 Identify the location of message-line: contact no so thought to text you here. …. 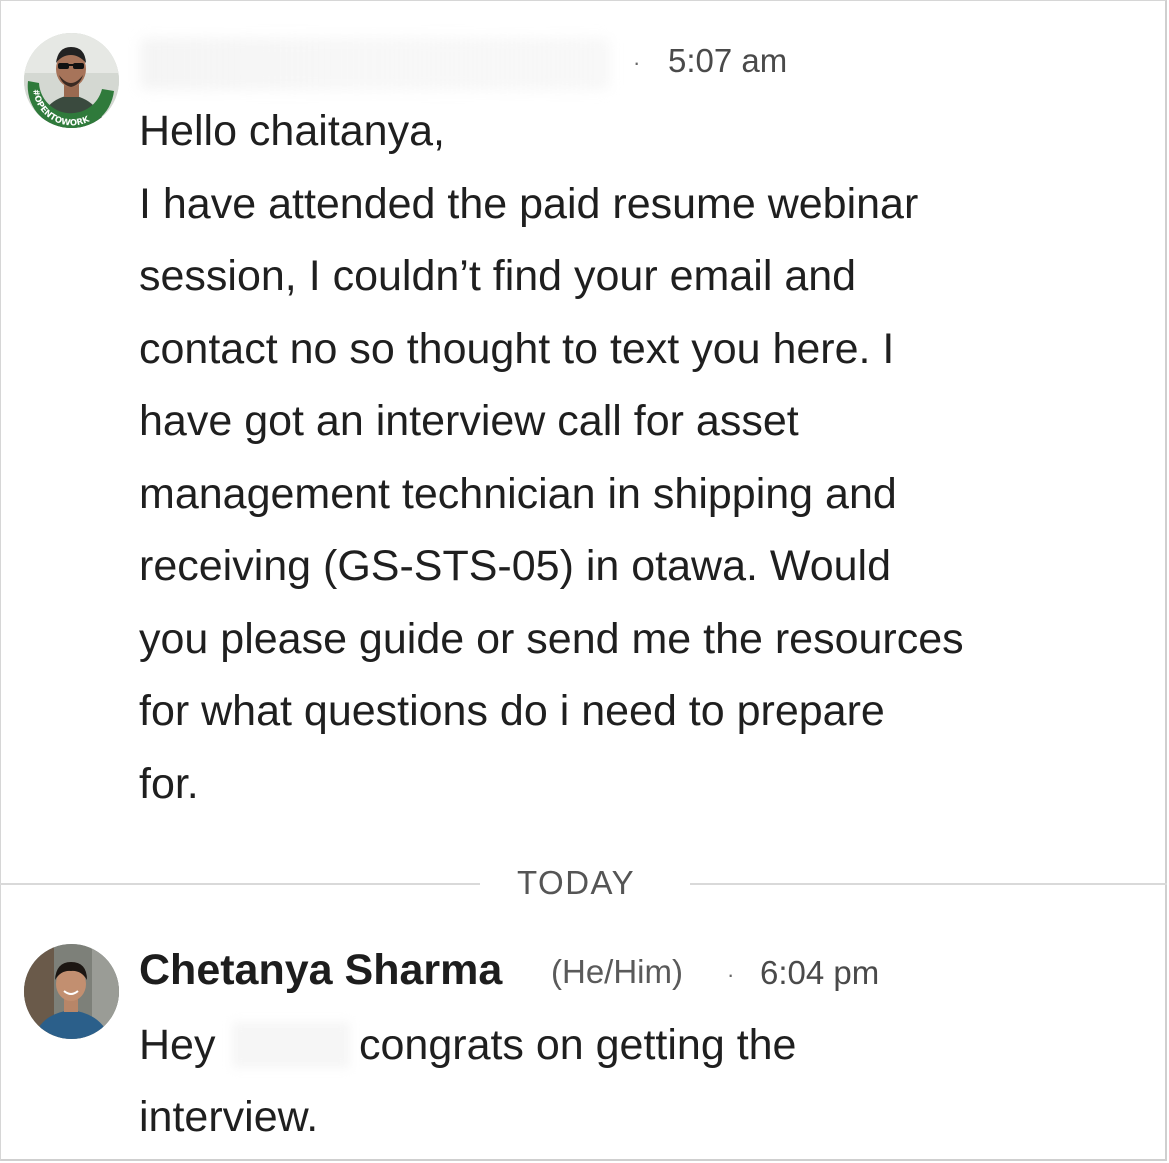
(517, 348).